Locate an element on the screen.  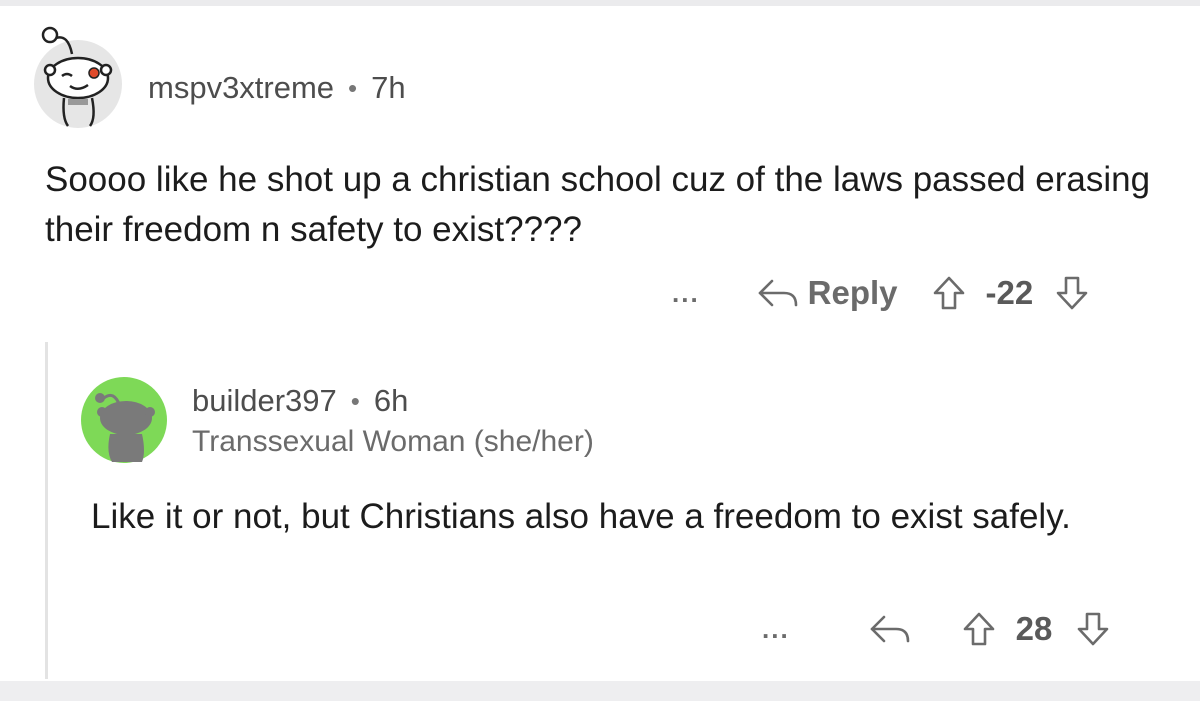
comment-meta: builder397 • 6h is located at coordinates (300, 401).